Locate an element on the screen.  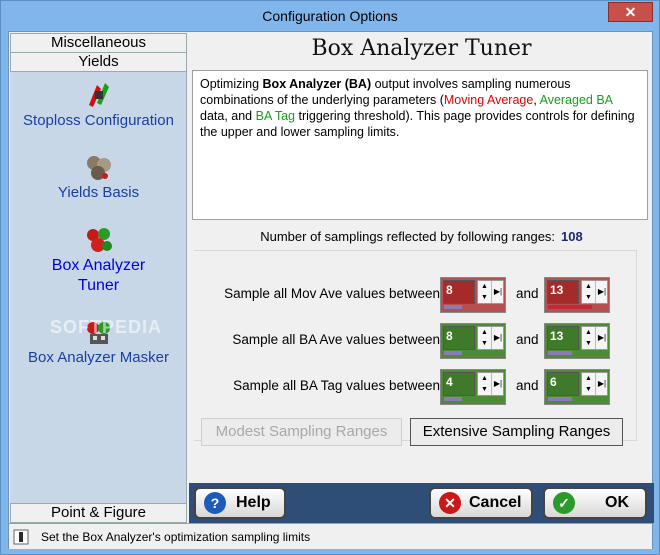
ok-button: ✓ OK is located at coordinates (595, 503).